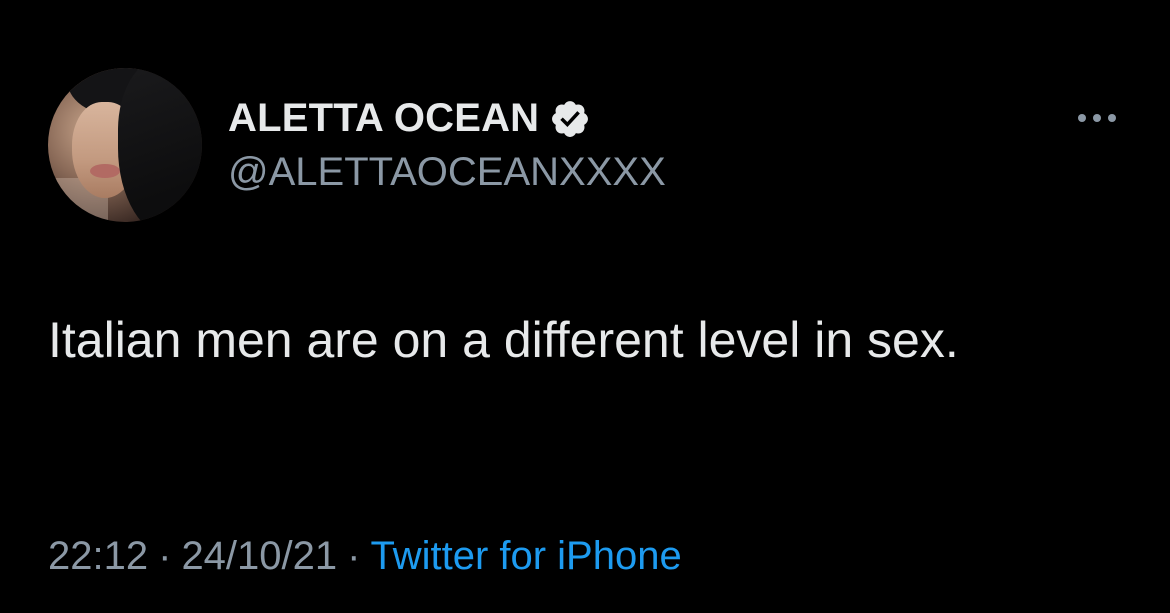 Image resolution: width=1170 pixels, height=613 pixels. What do you see at coordinates (105, 171) in the screenshot?
I see `avatar-lips` at bounding box center [105, 171].